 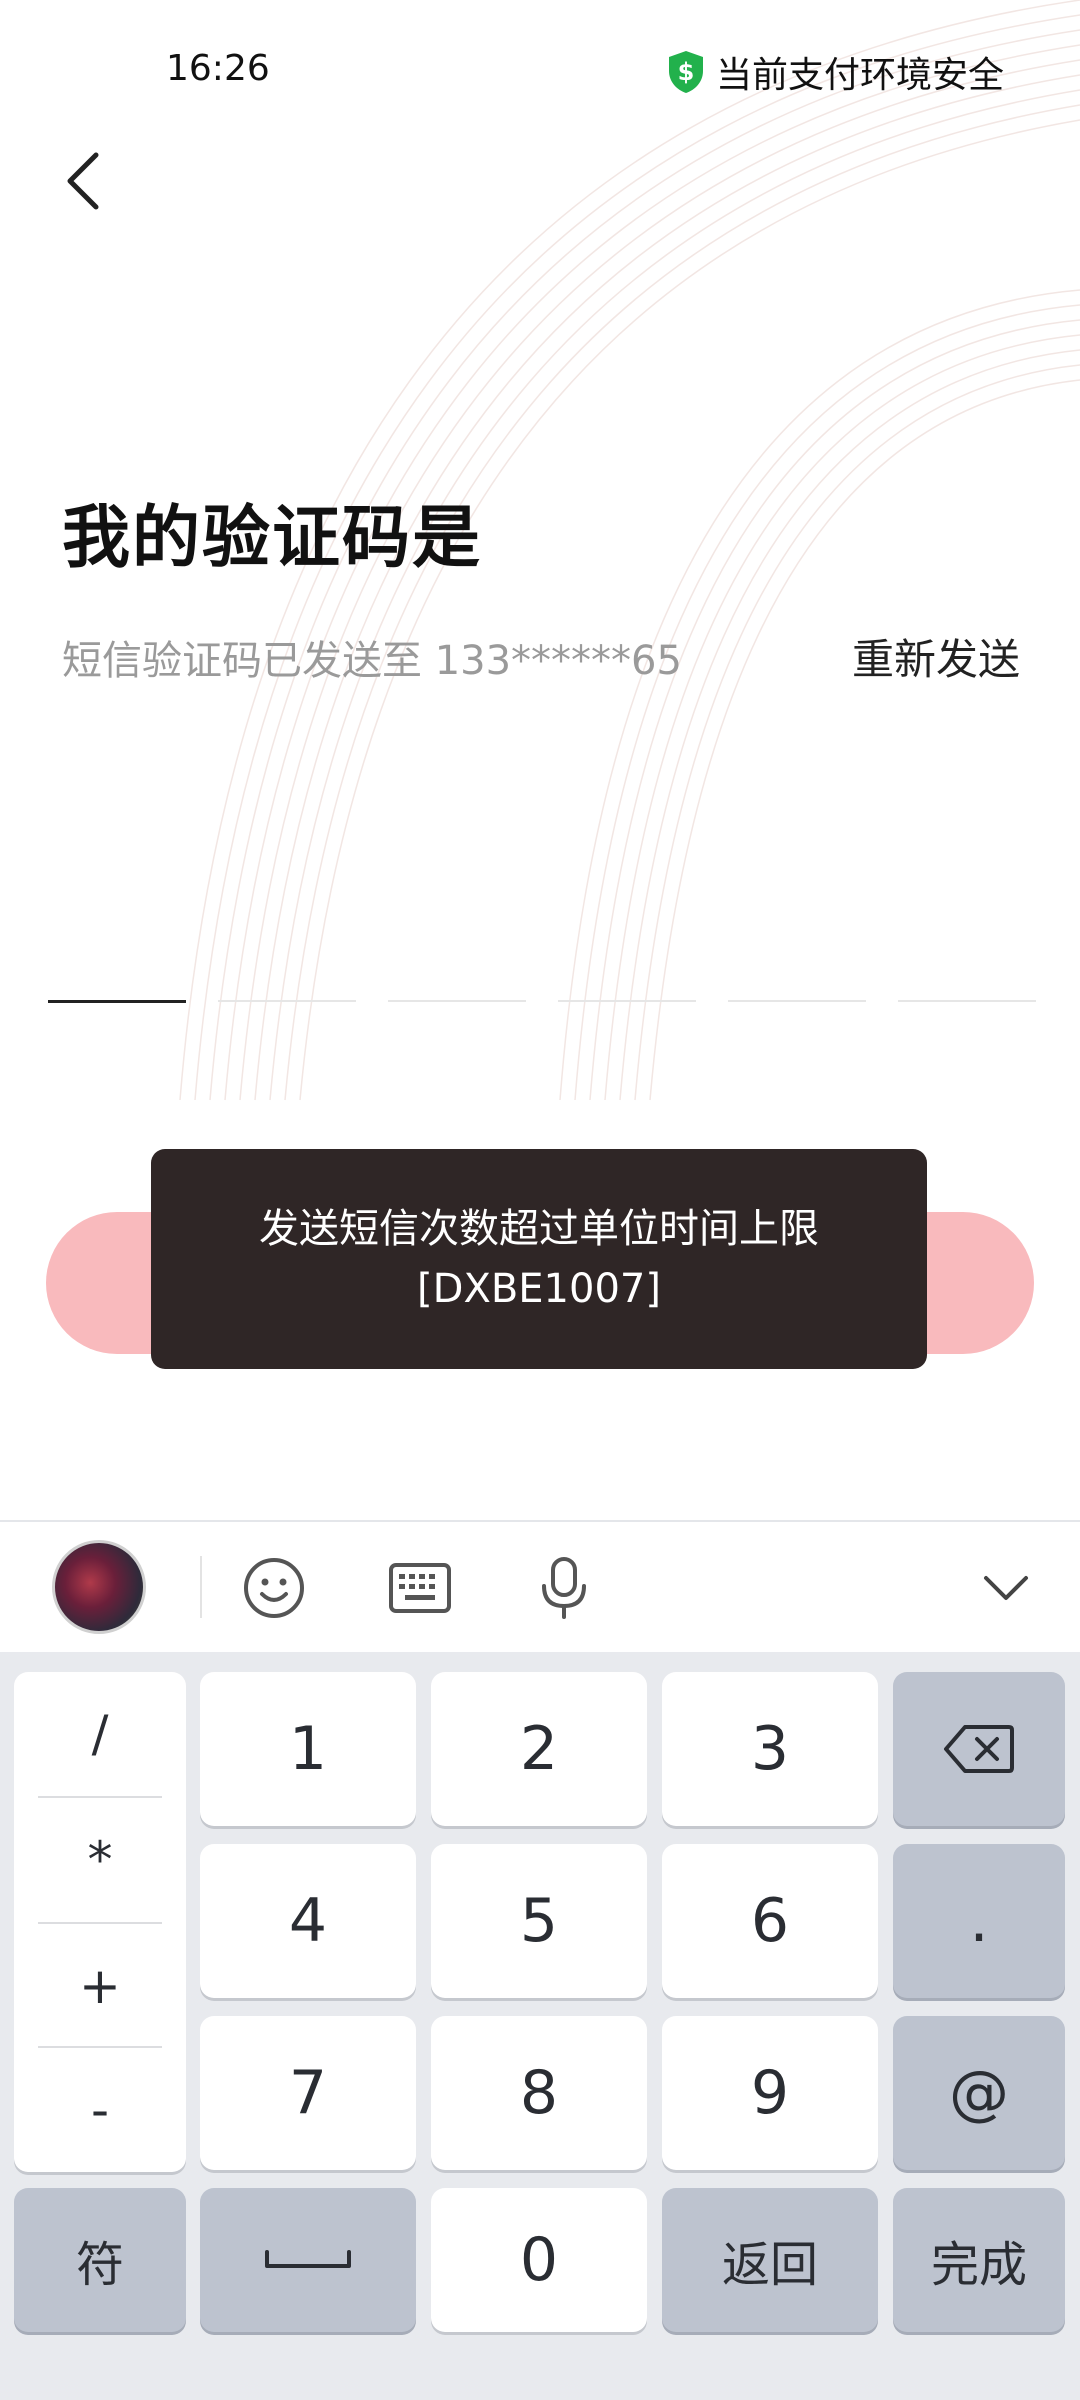 I want to click on key-slash: /, so click(x=100, y=1734).